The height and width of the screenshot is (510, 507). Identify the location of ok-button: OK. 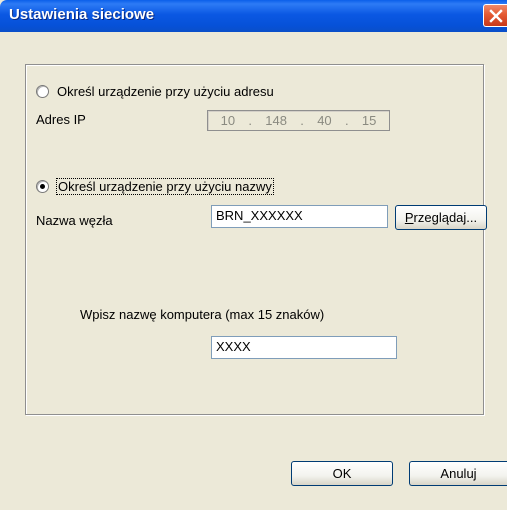
(342, 473).